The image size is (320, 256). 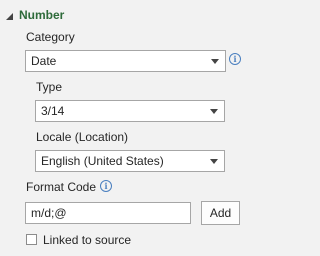 I want to click on category-value: Date, so click(x=44, y=61).